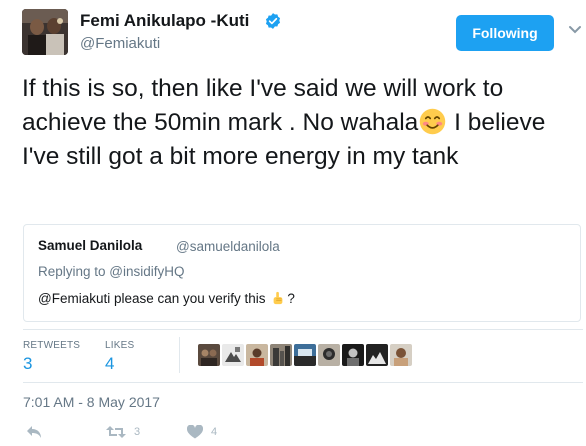 This screenshot has height=446, width=586. Describe the element at coordinates (111, 271) in the screenshot. I see `replying-to-text: Replying to @insidifyHQ` at that location.